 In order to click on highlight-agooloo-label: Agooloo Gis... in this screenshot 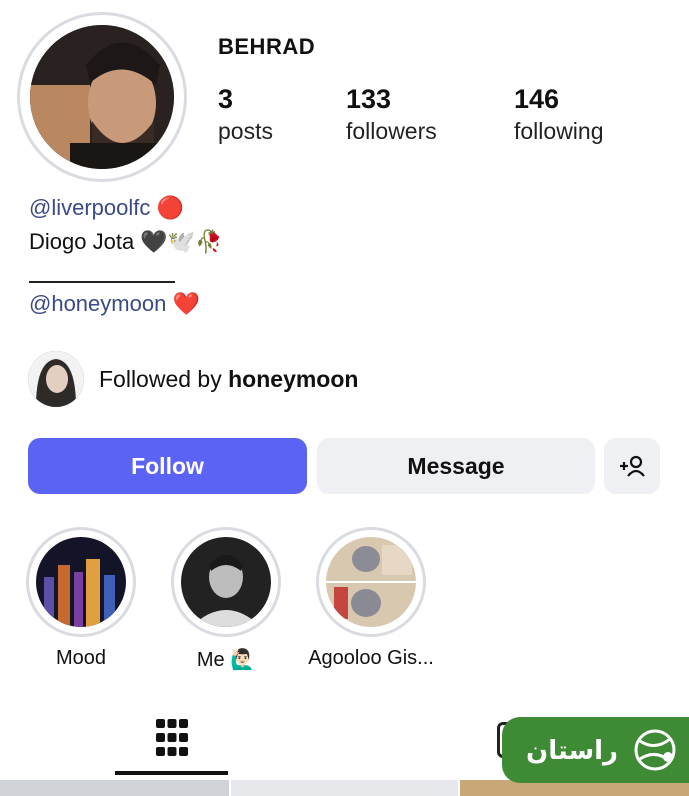, I will do `click(371, 658)`.